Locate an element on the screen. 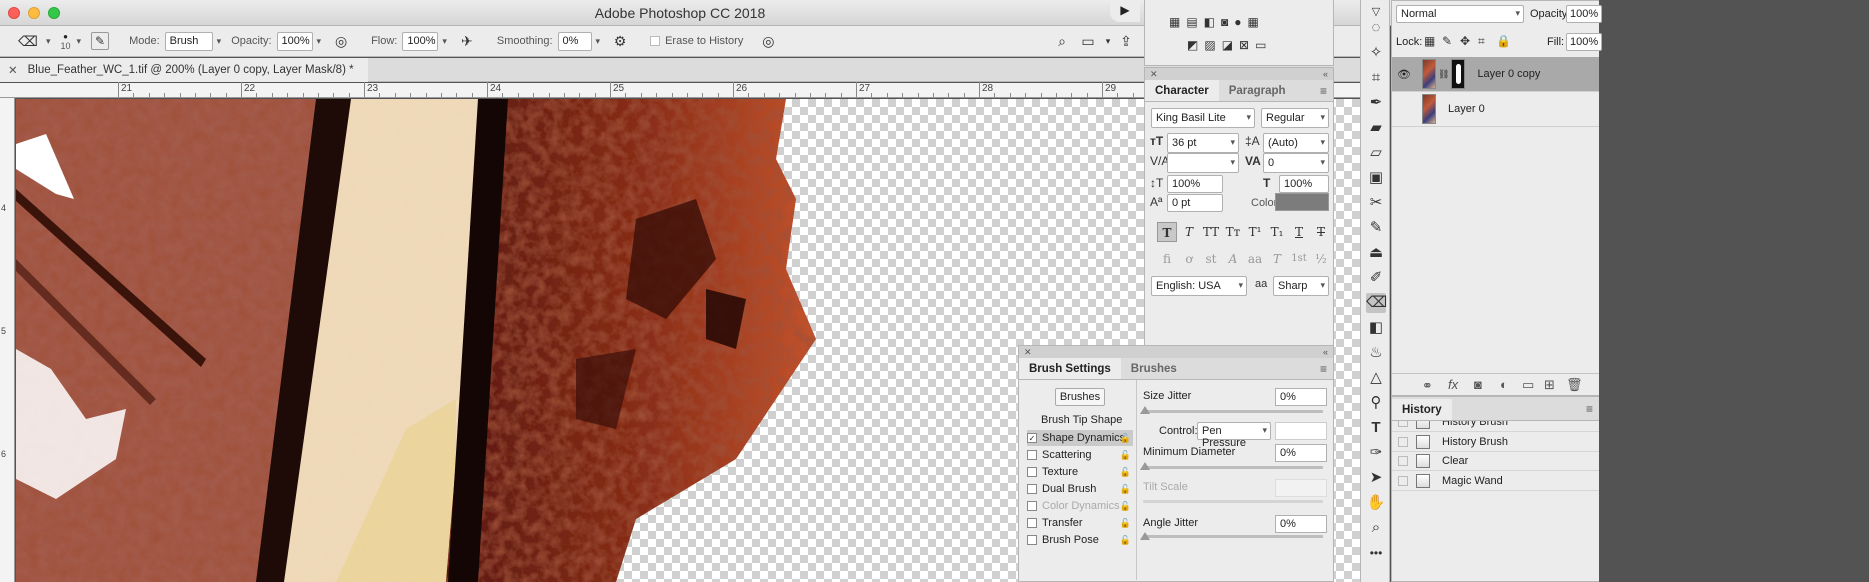 The height and width of the screenshot is (582, 1869). tracking-select: 0 ▾ is located at coordinates (1296, 163).